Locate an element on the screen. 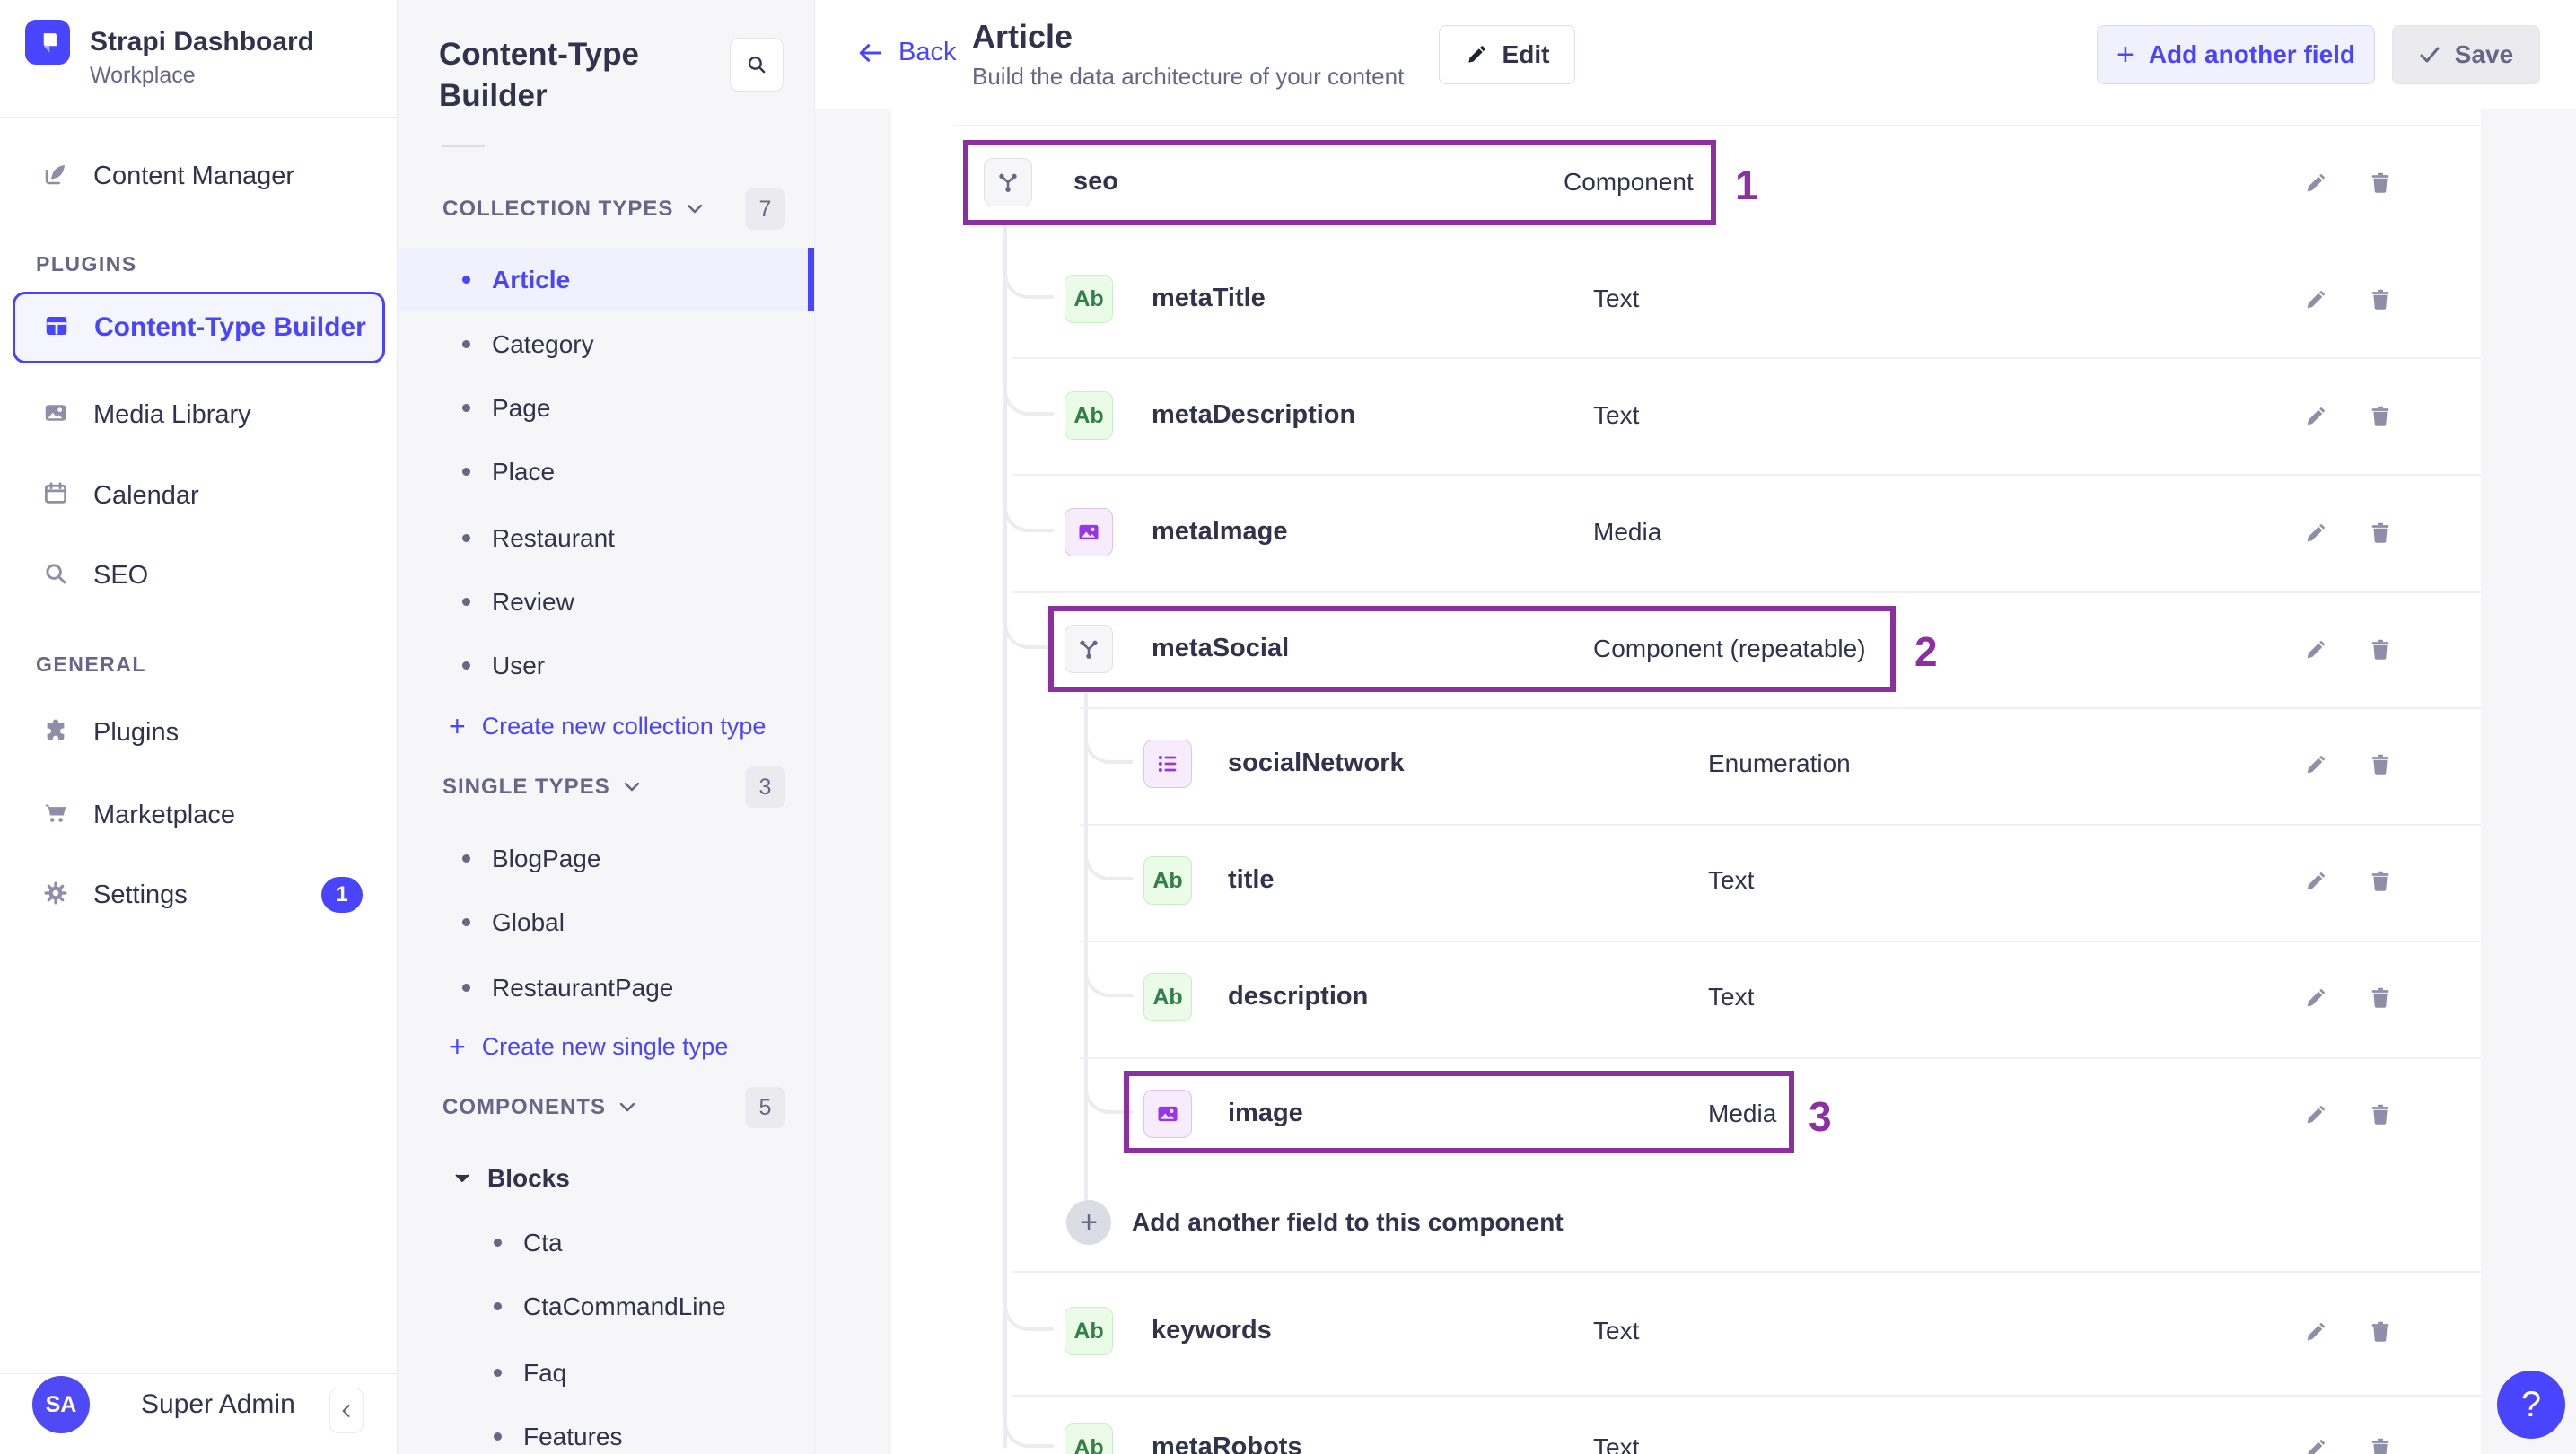 The height and width of the screenshot is (1454, 2576). cart-icon is located at coordinates (55, 815).